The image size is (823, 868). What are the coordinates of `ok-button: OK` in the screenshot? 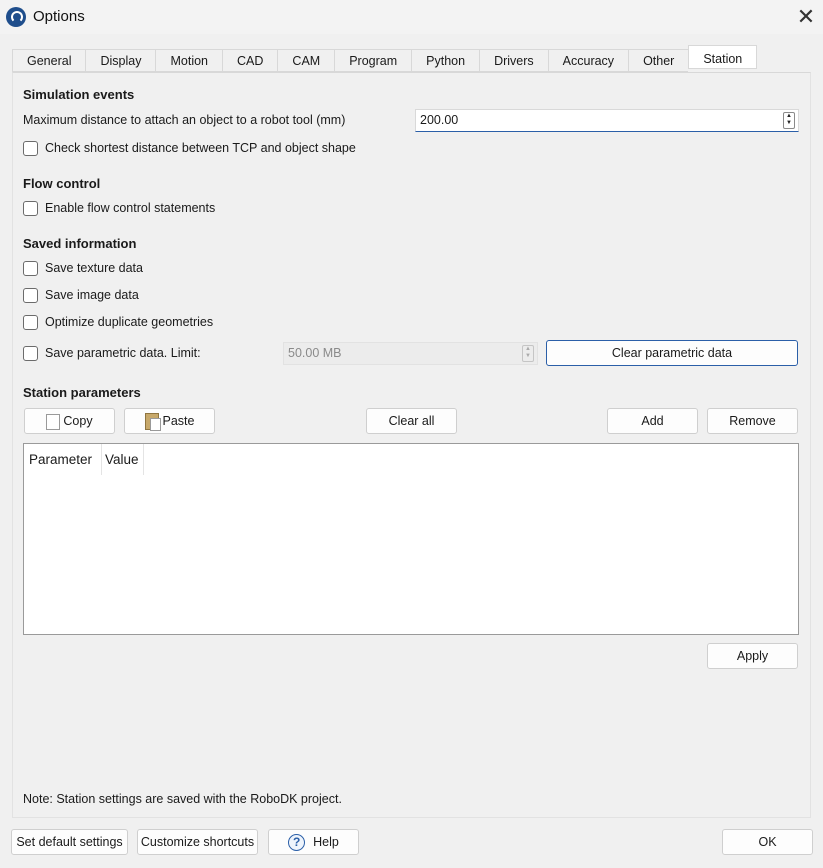 It's located at (767, 842).